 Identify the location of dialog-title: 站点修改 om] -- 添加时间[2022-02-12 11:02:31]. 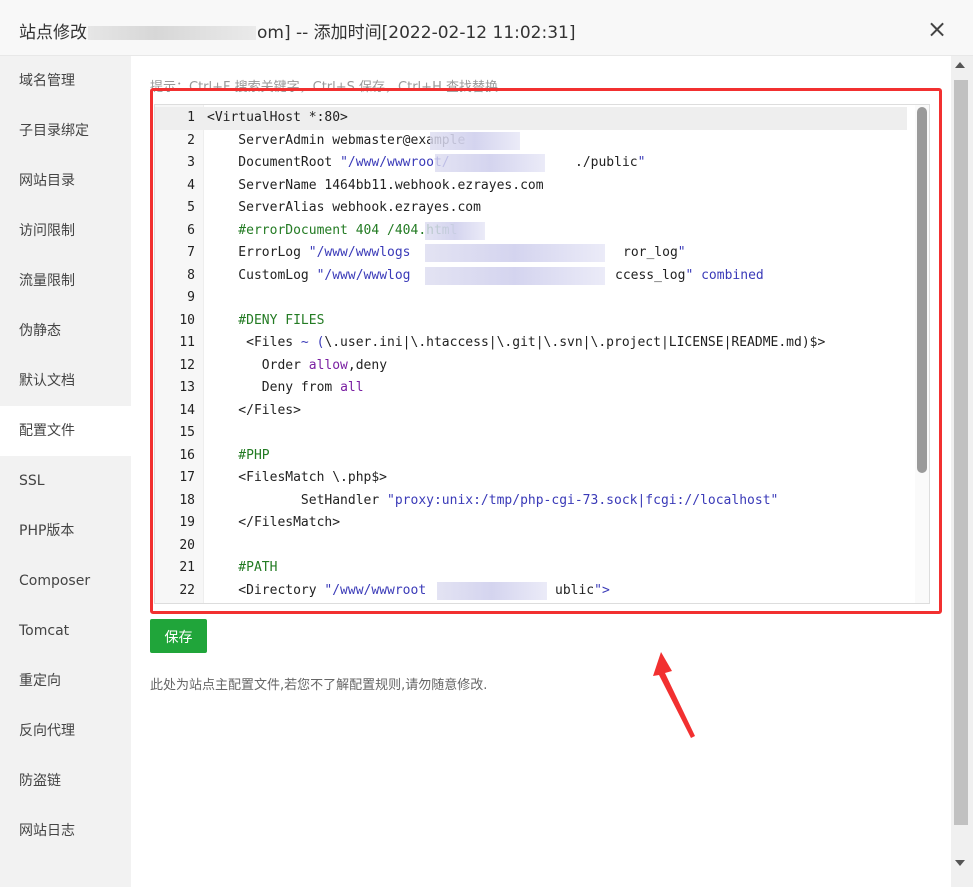
(297, 30).